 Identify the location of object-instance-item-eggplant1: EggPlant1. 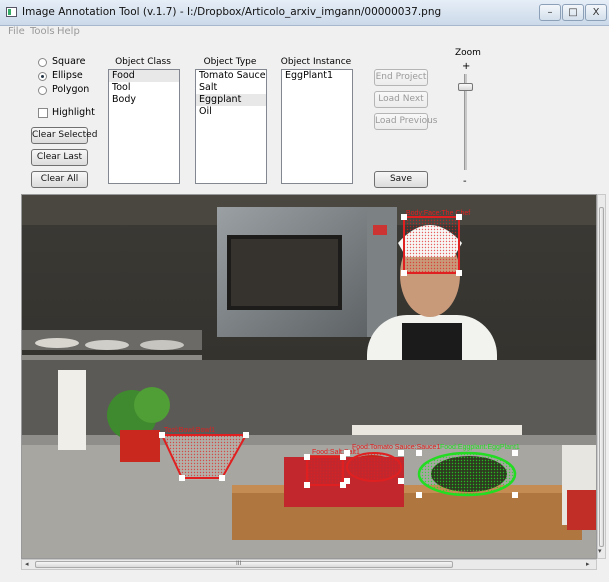
(317, 76).